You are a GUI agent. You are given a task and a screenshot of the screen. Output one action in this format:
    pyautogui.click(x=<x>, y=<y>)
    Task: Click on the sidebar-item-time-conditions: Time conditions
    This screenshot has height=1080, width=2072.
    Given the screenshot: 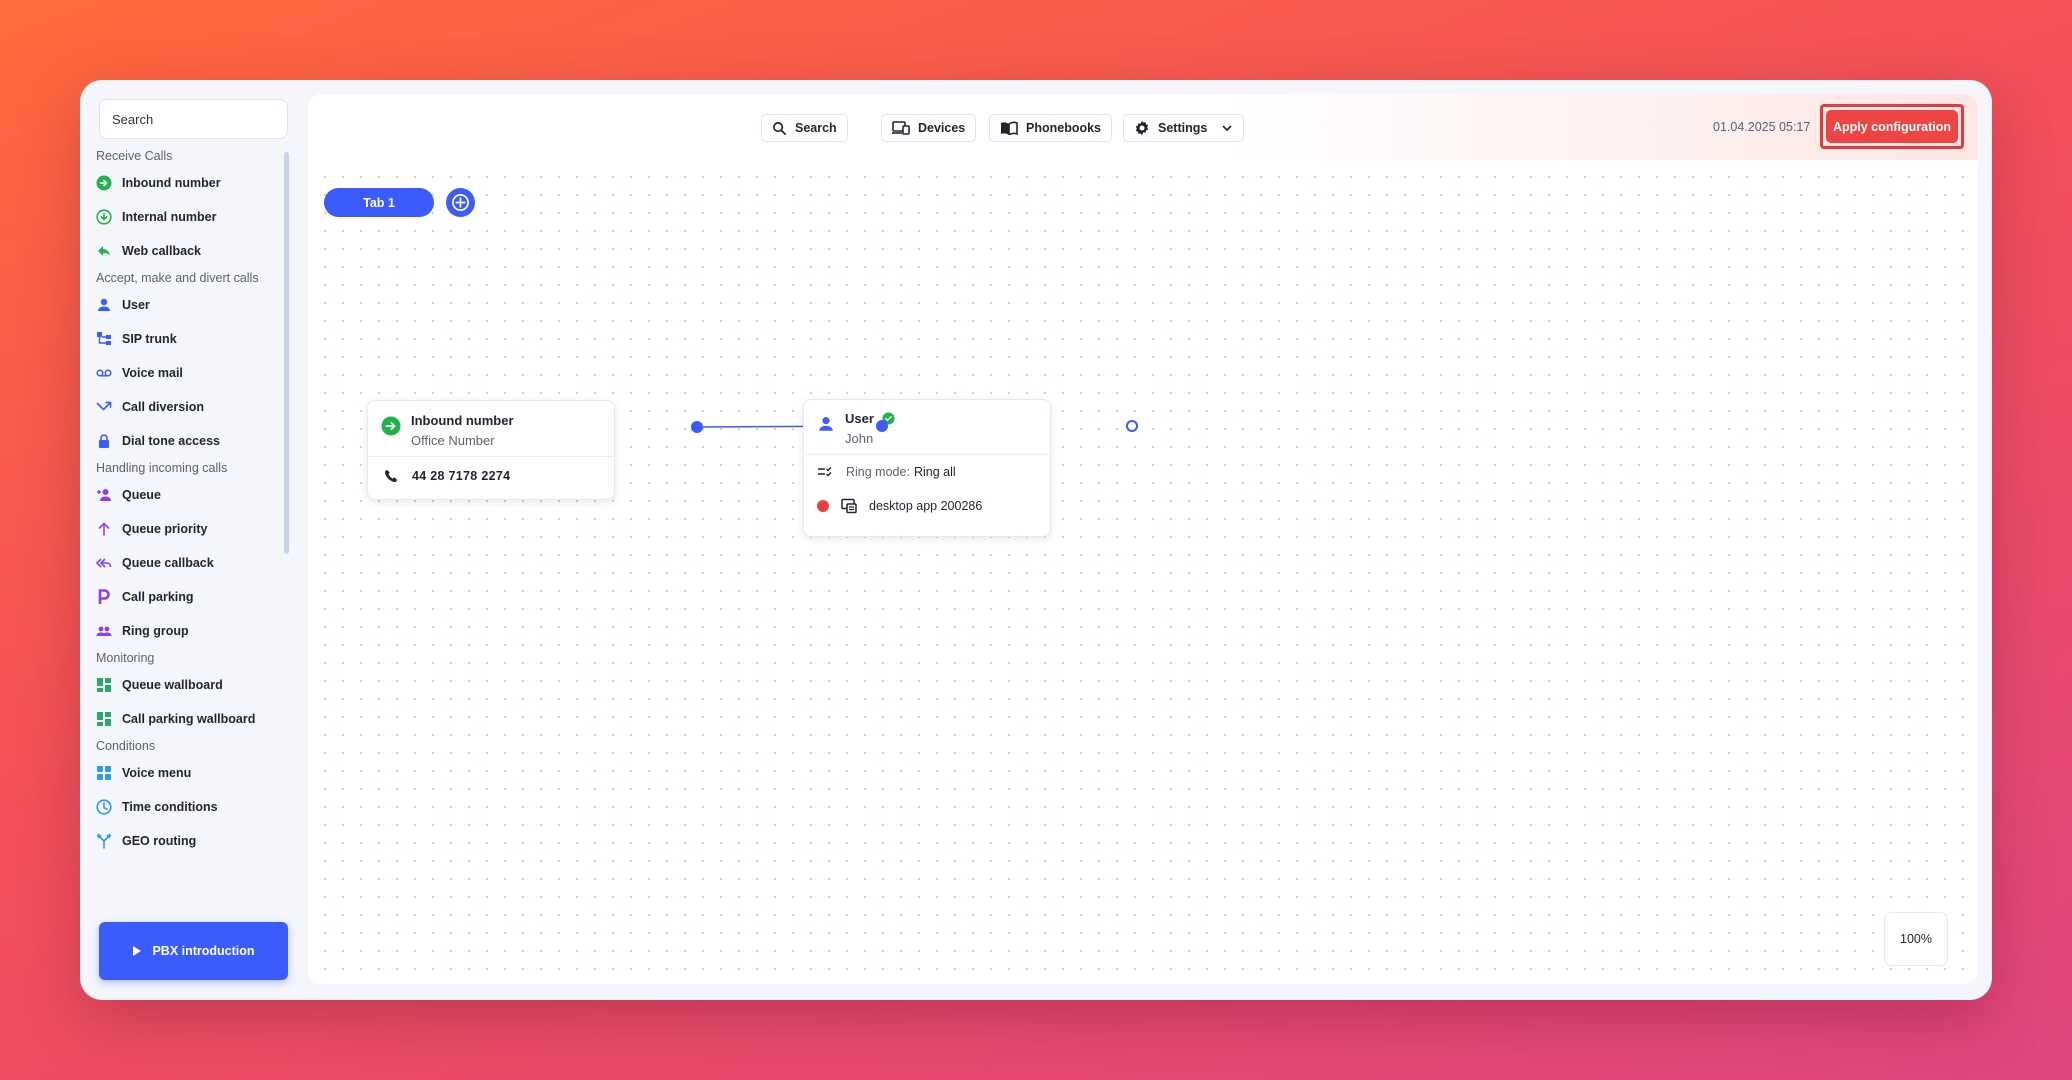 What is the action you would take?
    pyautogui.click(x=180, y=807)
    